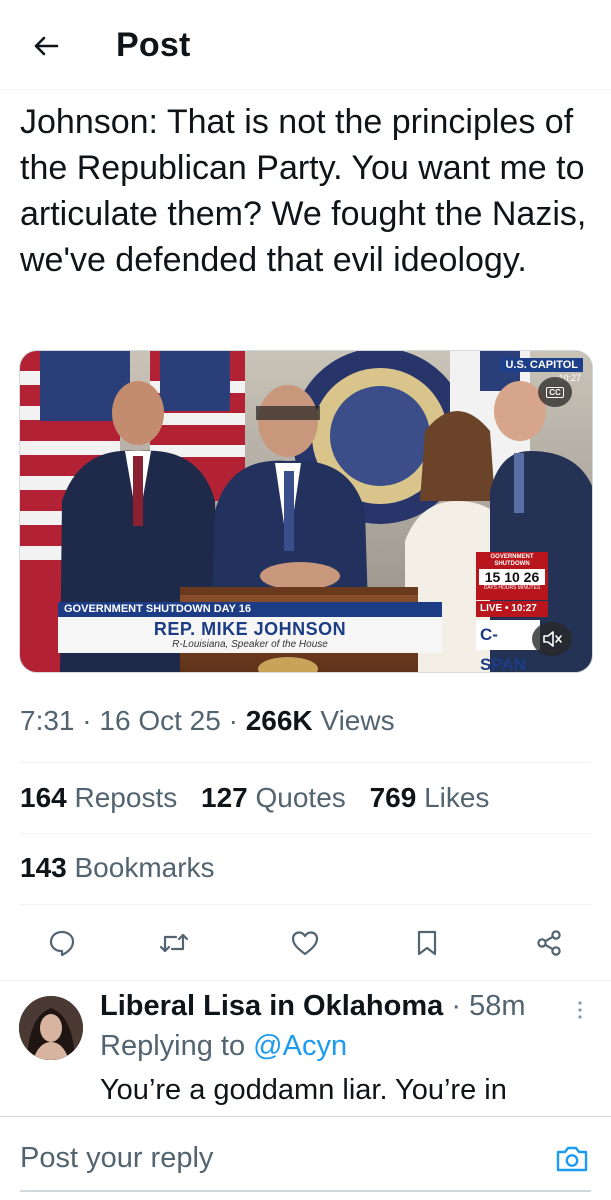  I want to click on network-bug: U.S. CAPITOL, so click(541, 365).